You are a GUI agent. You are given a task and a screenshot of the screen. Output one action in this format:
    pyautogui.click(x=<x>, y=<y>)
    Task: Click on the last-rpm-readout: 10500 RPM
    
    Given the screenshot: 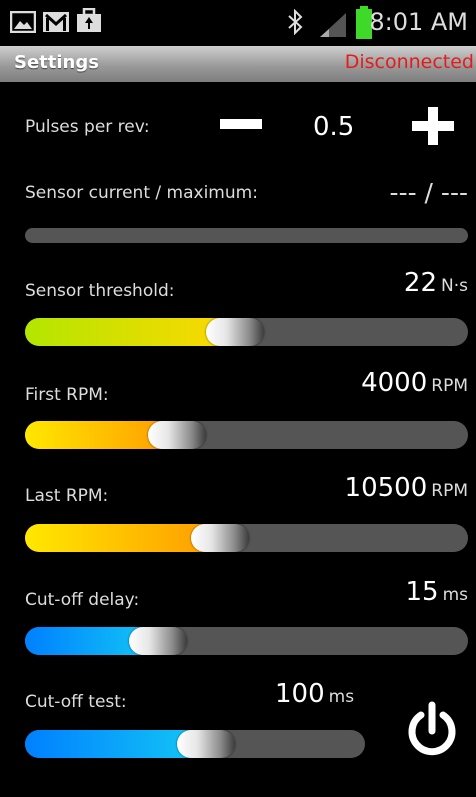 What is the action you would take?
    pyautogui.click(x=406, y=488)
    